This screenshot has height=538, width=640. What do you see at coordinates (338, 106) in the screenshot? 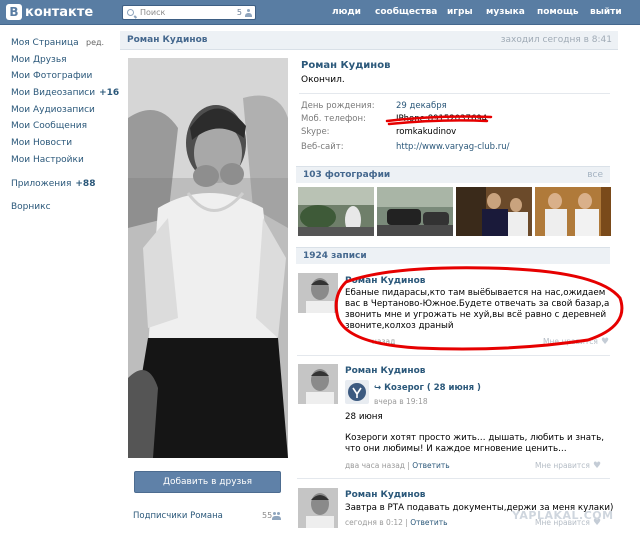
I see `birthday-label: День рождения:` at bounding box center [338, 106].